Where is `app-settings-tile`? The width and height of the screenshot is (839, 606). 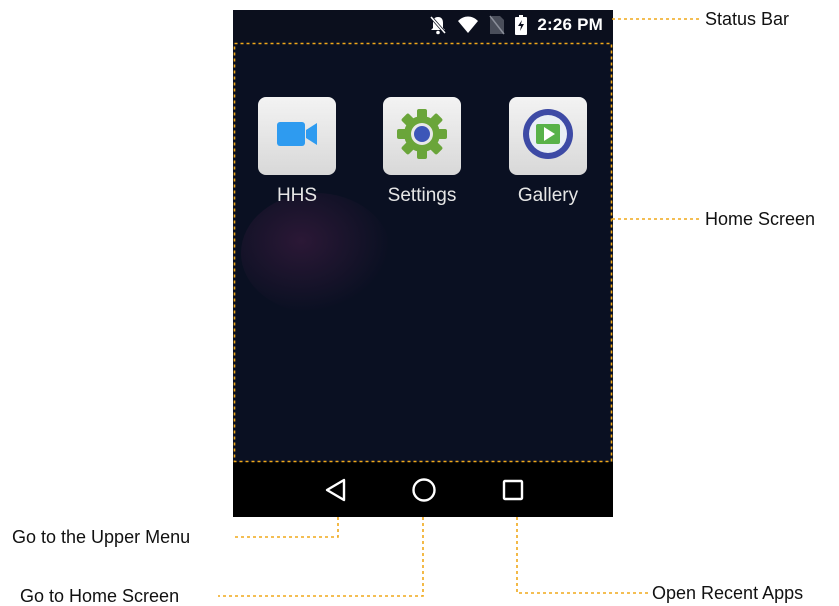
app-settings-tile is located at coordinates (422, 136).